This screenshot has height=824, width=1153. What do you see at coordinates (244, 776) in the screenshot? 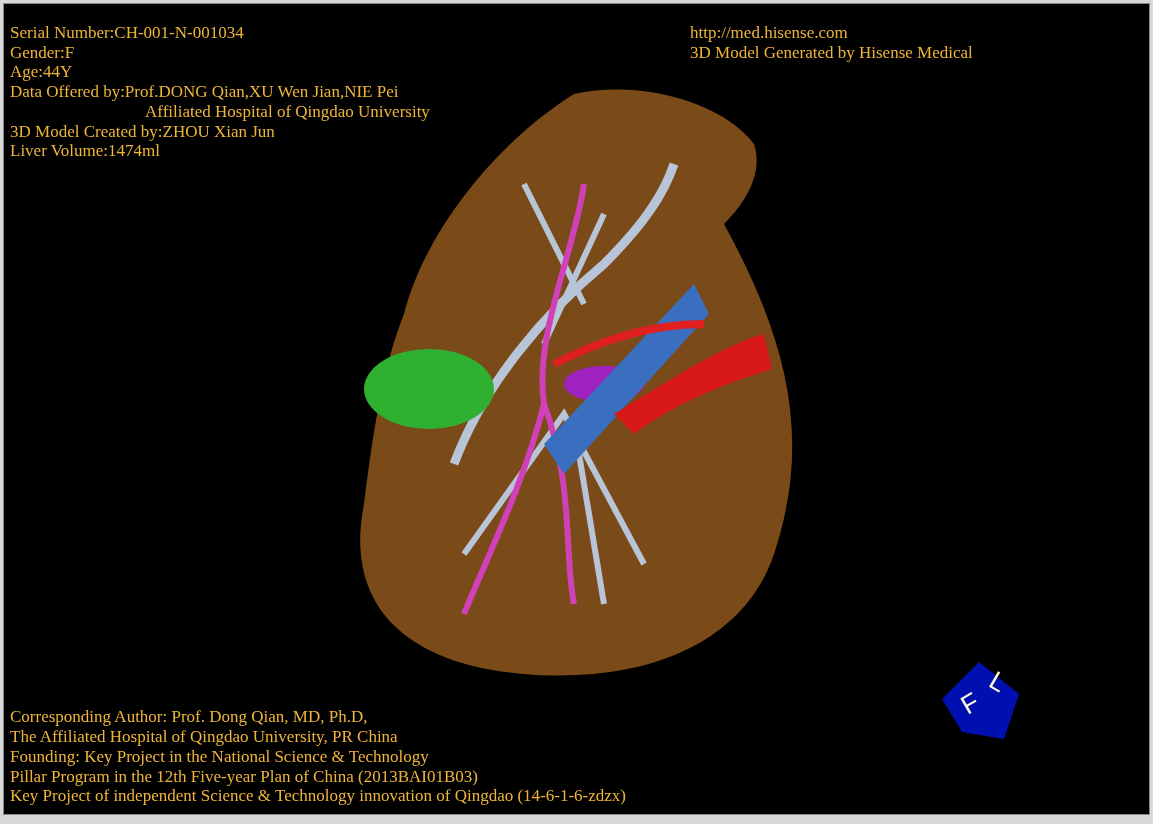
I see `info-text: Pillar Program in the 12th Five-year Plan of China (2013BAI01B03)` at bounding box center [244, 776].